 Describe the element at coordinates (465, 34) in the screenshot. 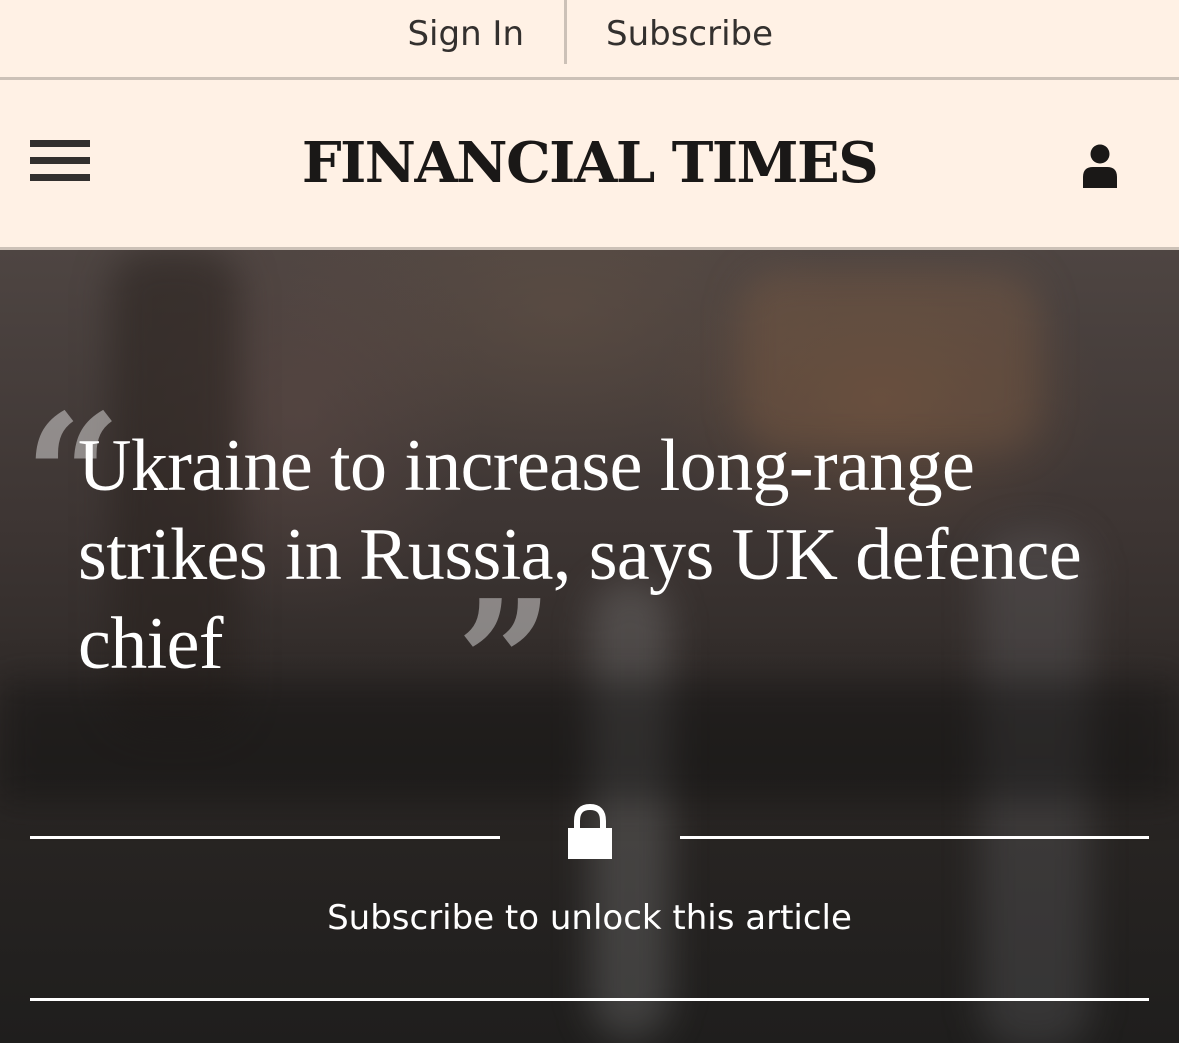

I see `sign-in-link: Sign In` at that location.